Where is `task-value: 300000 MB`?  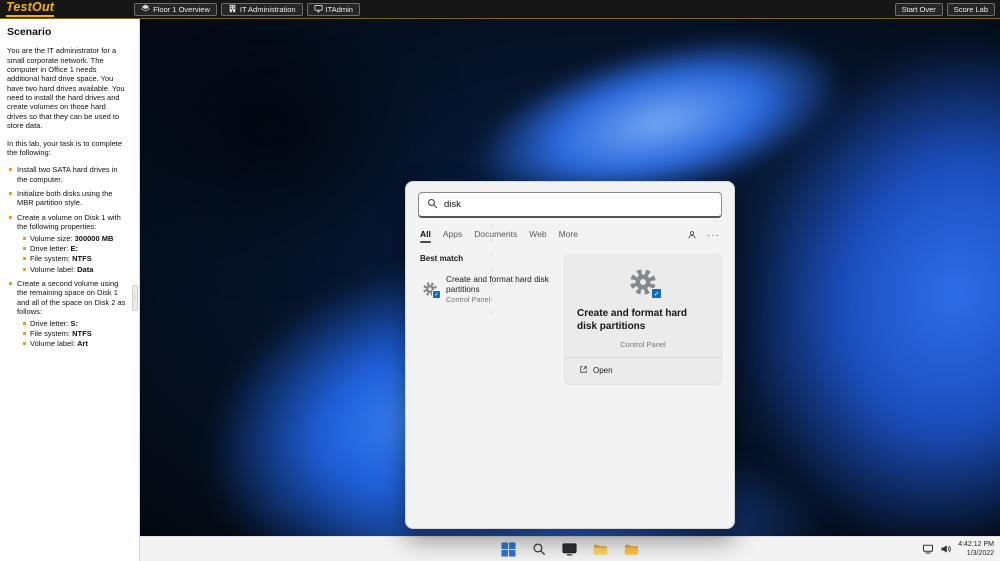 task-value: 300000 MB is located at coordinates (94, 238).